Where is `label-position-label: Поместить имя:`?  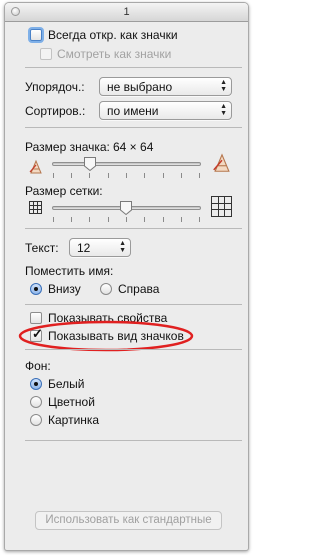
label-position-label: Поместить имя: is located at coordinates (69, 271).